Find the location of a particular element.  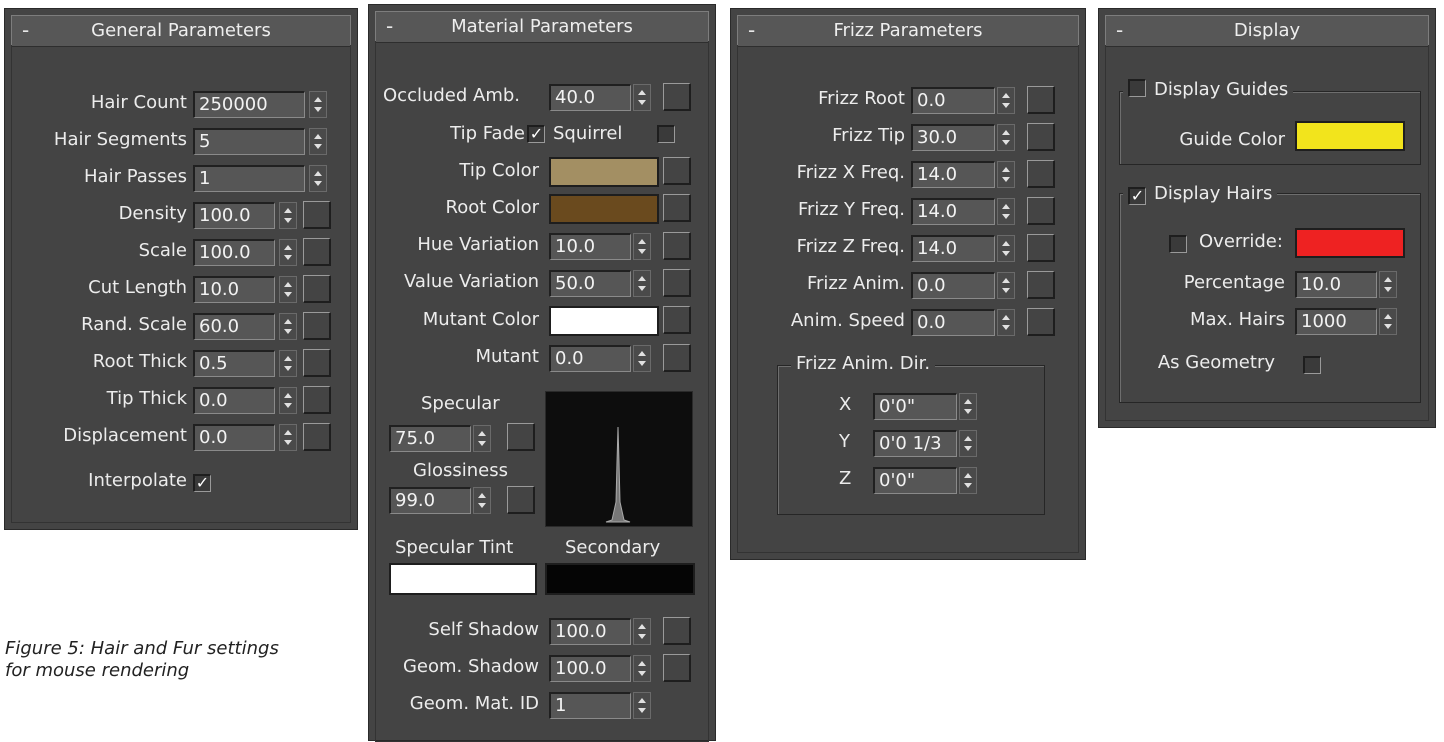

root-color-swatch is located at coordinates (604, 209).